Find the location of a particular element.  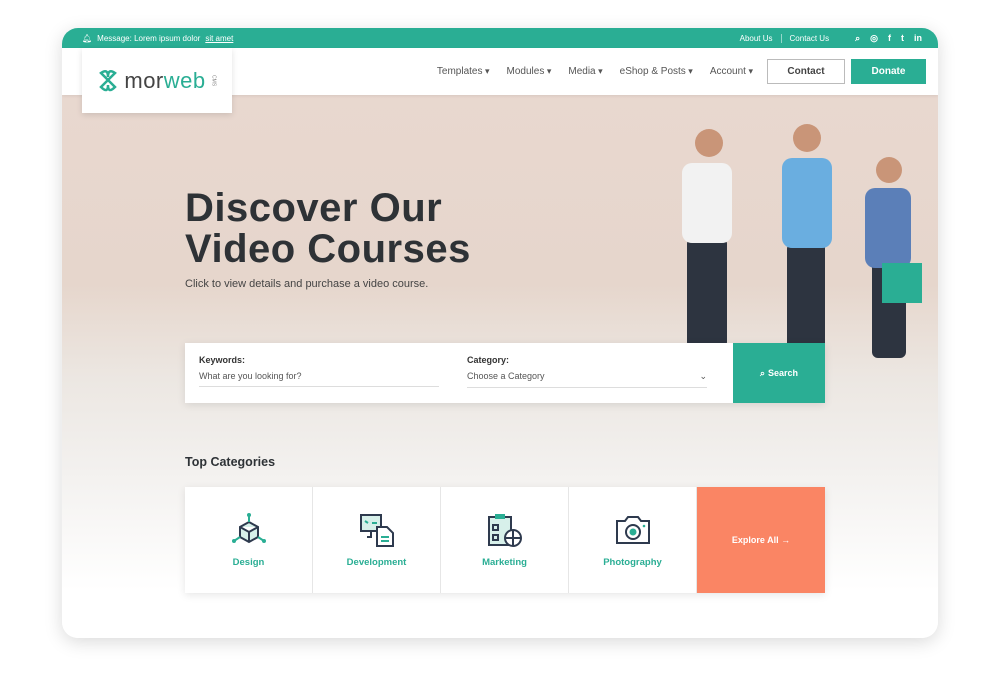

divider is located at coordinates (781, 38).